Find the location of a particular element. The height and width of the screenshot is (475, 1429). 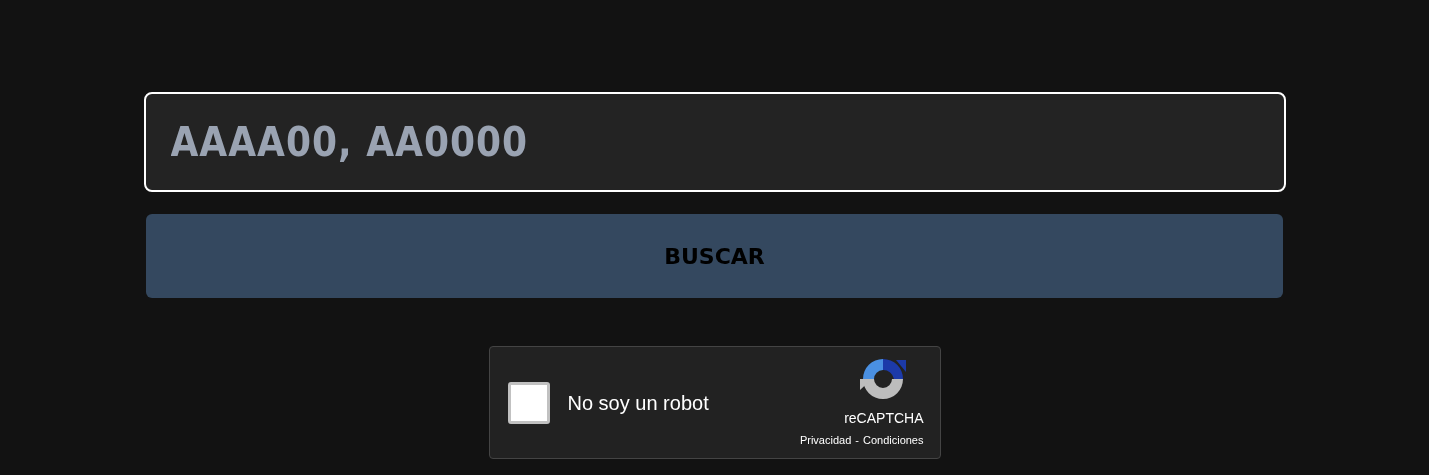

captcha-checkbox is located at coordinates (528, 402).